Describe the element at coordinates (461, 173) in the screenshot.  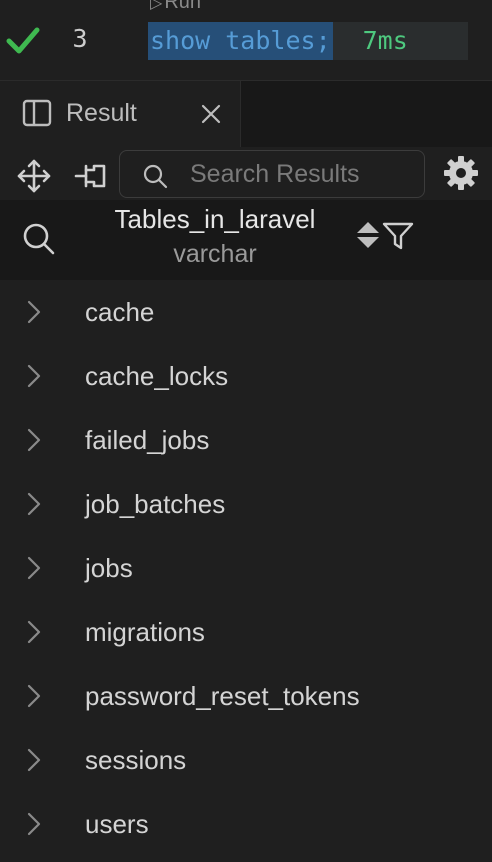
I see `gear-icon` at that location.